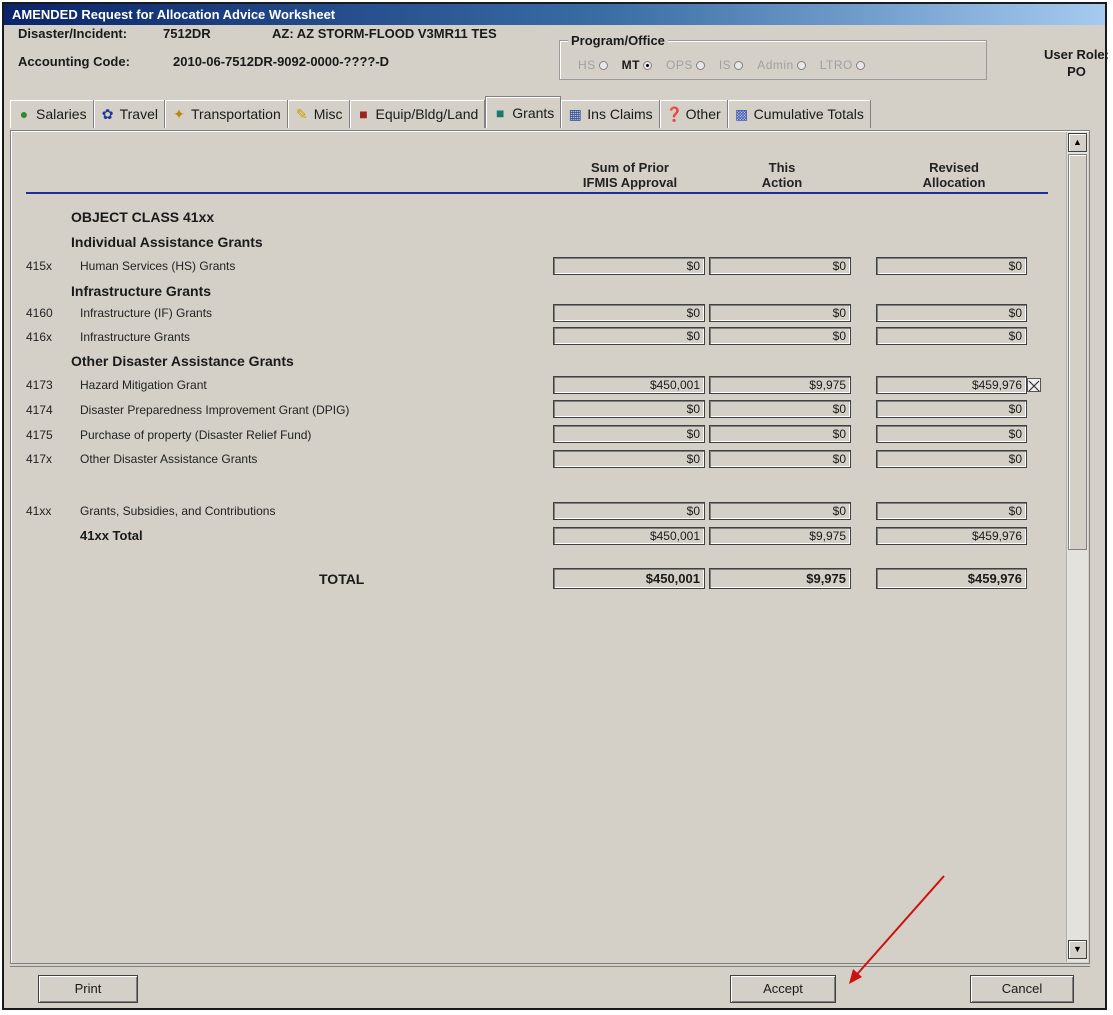  Describe the element at coordinates (342, 579) in the screenshot. I see `total-label: TOTAL` at that location.